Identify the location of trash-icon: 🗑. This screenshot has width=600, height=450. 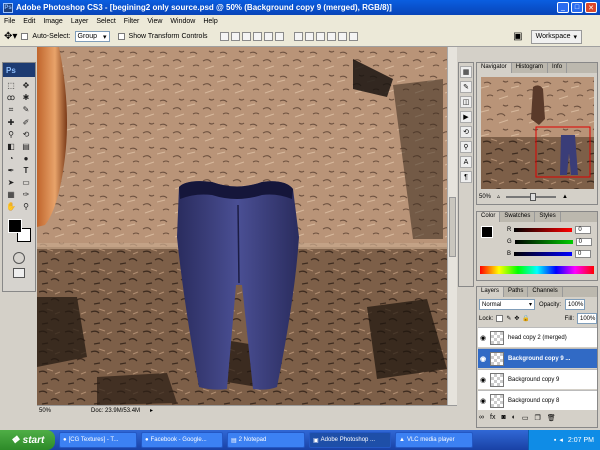
(551, 418).